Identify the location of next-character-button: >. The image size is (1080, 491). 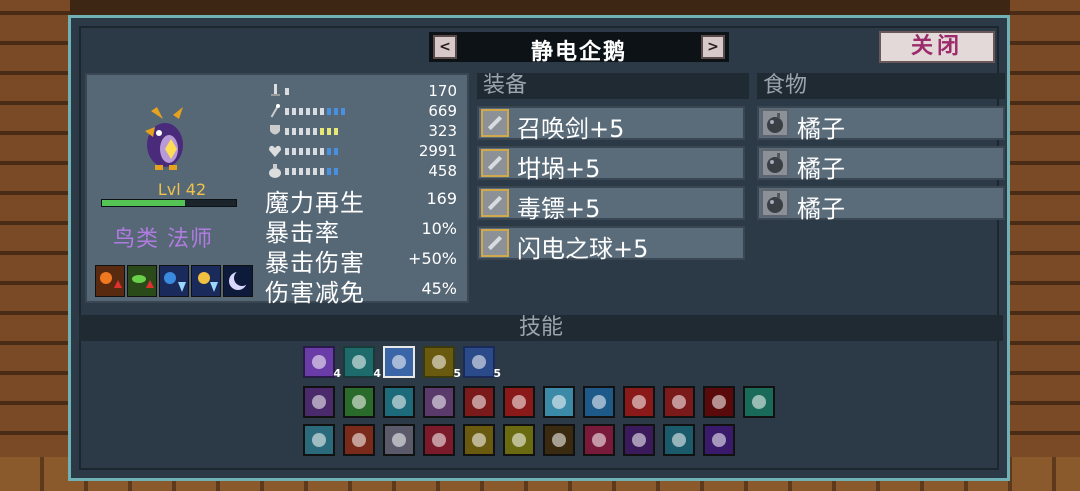
(713, 47).